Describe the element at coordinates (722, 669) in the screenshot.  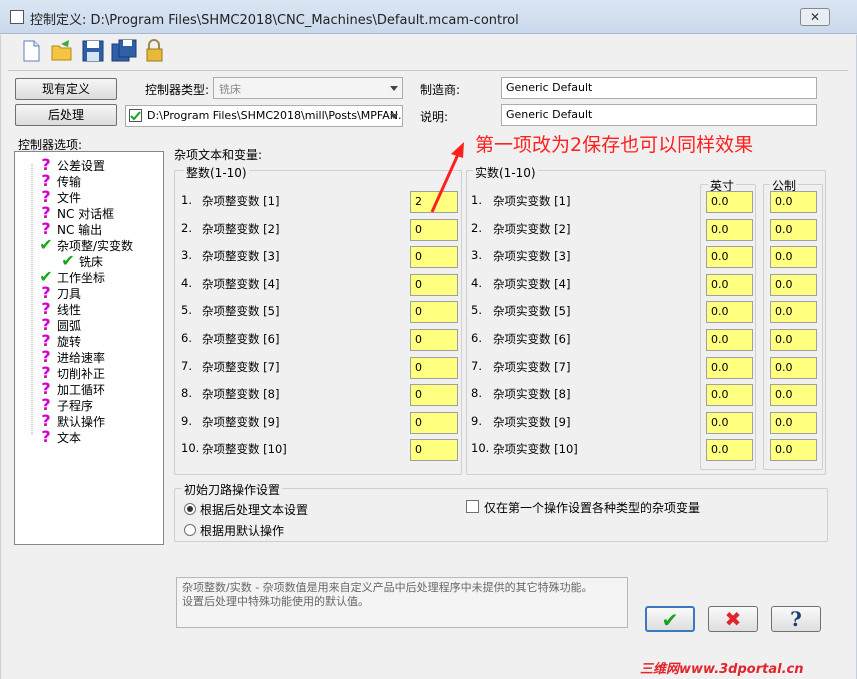
I see `watermark-text: 三维网www.3dportal.cn` at that location.